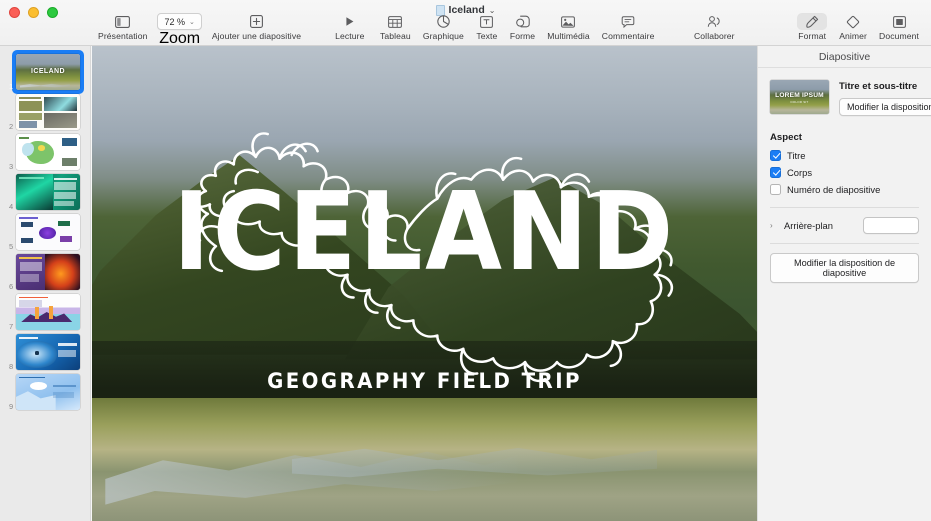 The height and width of the screenshot is (521, 931). I want to click on appearance-option-titre: Titre, so click(844, 155).